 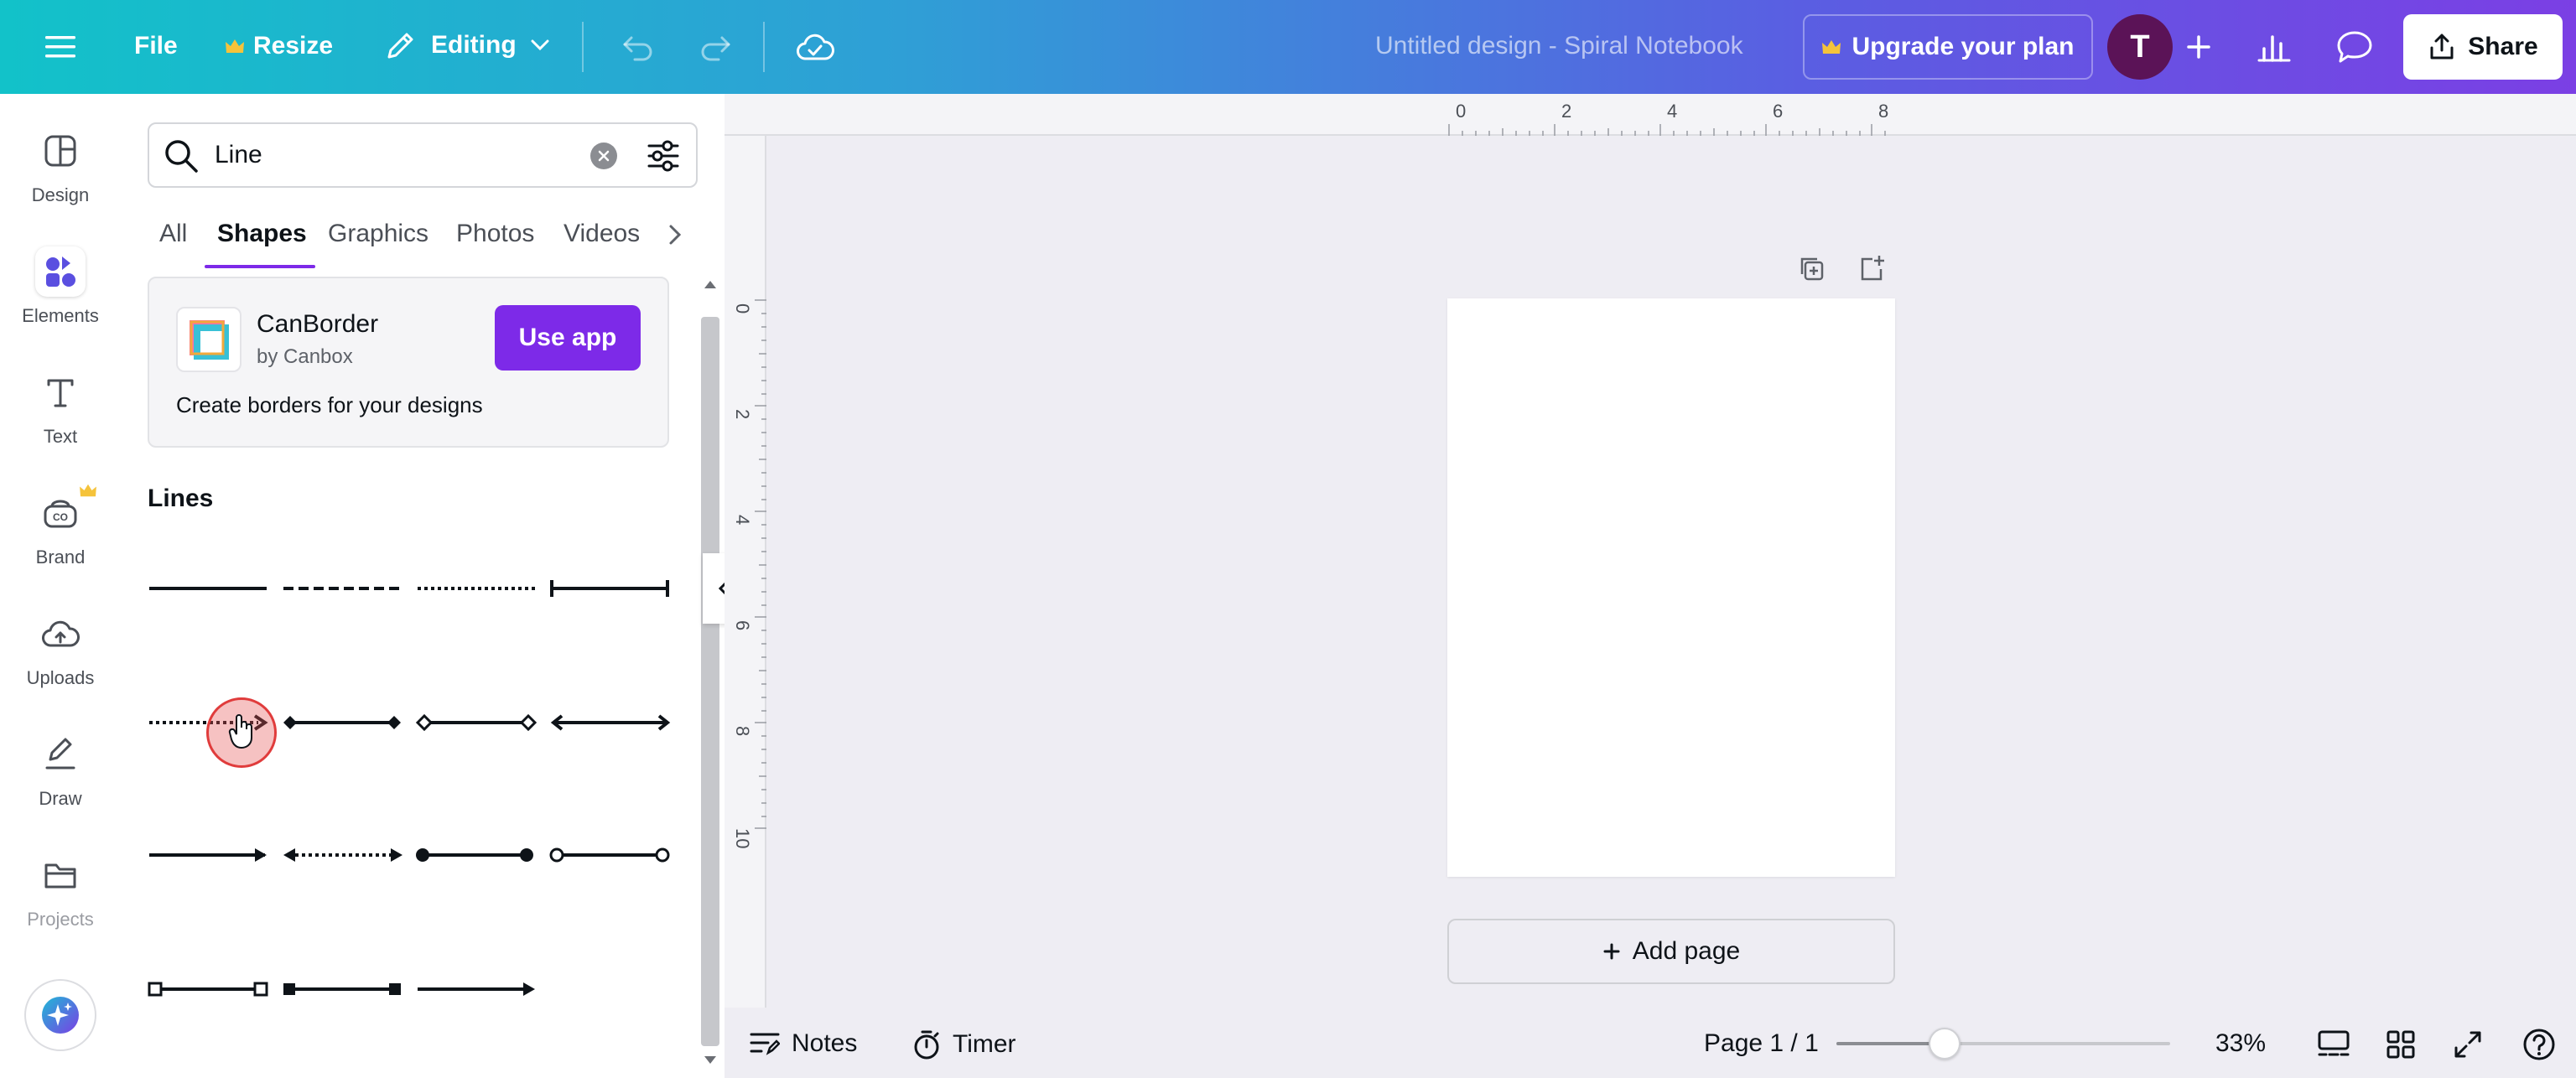 What do you see at coordinates (1671, 951) in the screenshot?
I see `add-page-button: Add page` at bounding box center [1671, 951].